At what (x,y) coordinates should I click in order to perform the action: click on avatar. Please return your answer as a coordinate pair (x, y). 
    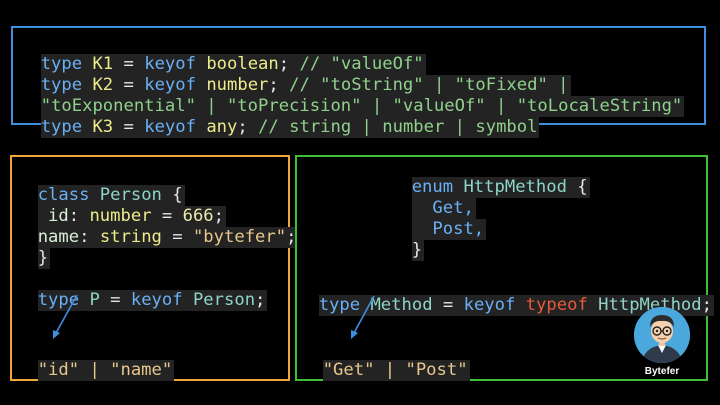
    Looking at the image, I should click on (662, 335).